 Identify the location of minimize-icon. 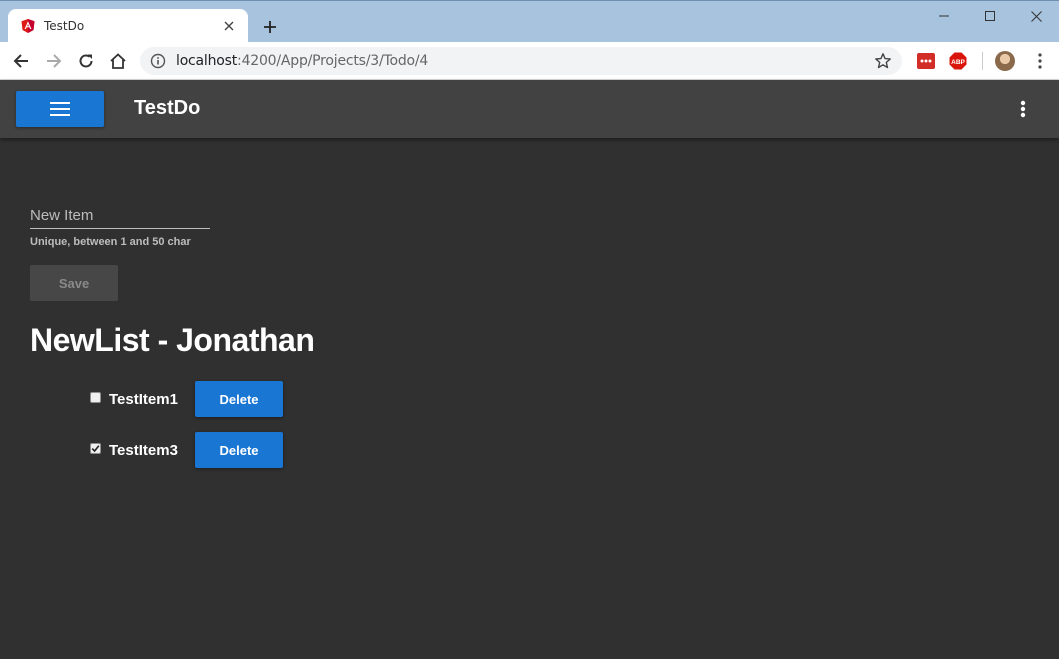
(944, 16).